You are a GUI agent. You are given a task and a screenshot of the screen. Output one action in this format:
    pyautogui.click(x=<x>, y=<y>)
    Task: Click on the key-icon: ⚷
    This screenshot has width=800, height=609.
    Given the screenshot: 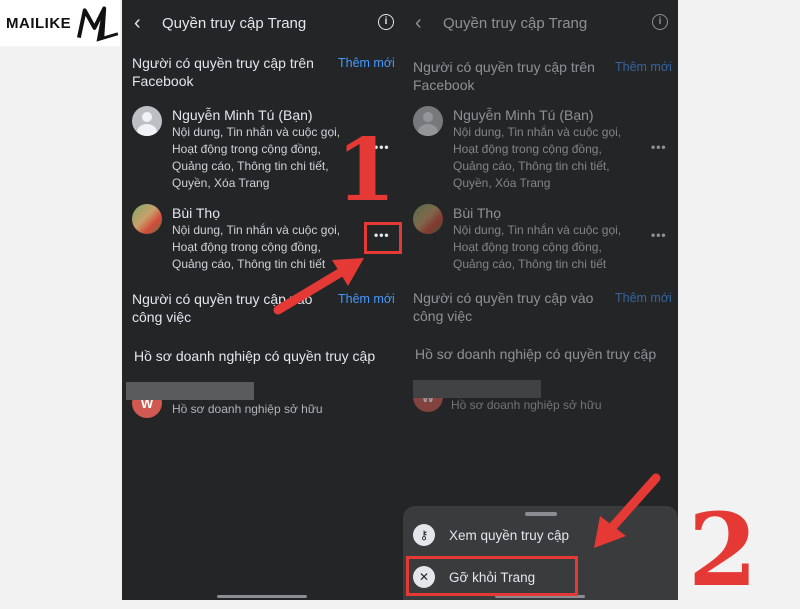 What is the action you would take?
    pyautogui.click(x=424, y=535)
    